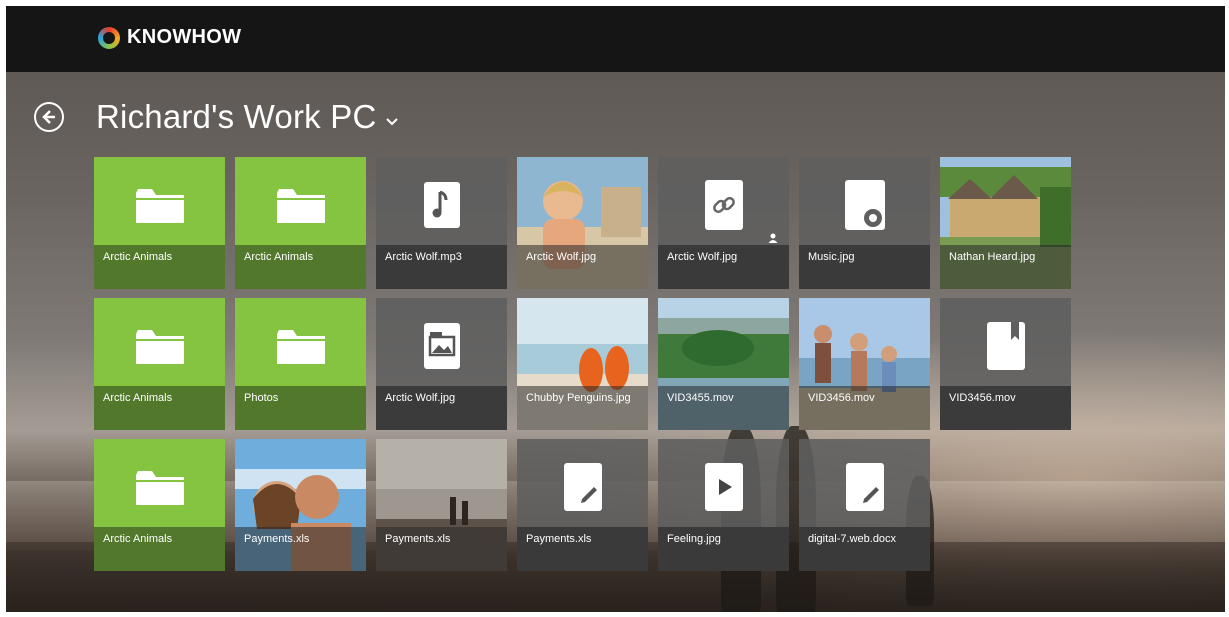 The image size is (1229, 617). Describe the element at coordinates (441, 267) in the screenshot. I see `tile-label: Arctic Wolf.mp3` at that location.